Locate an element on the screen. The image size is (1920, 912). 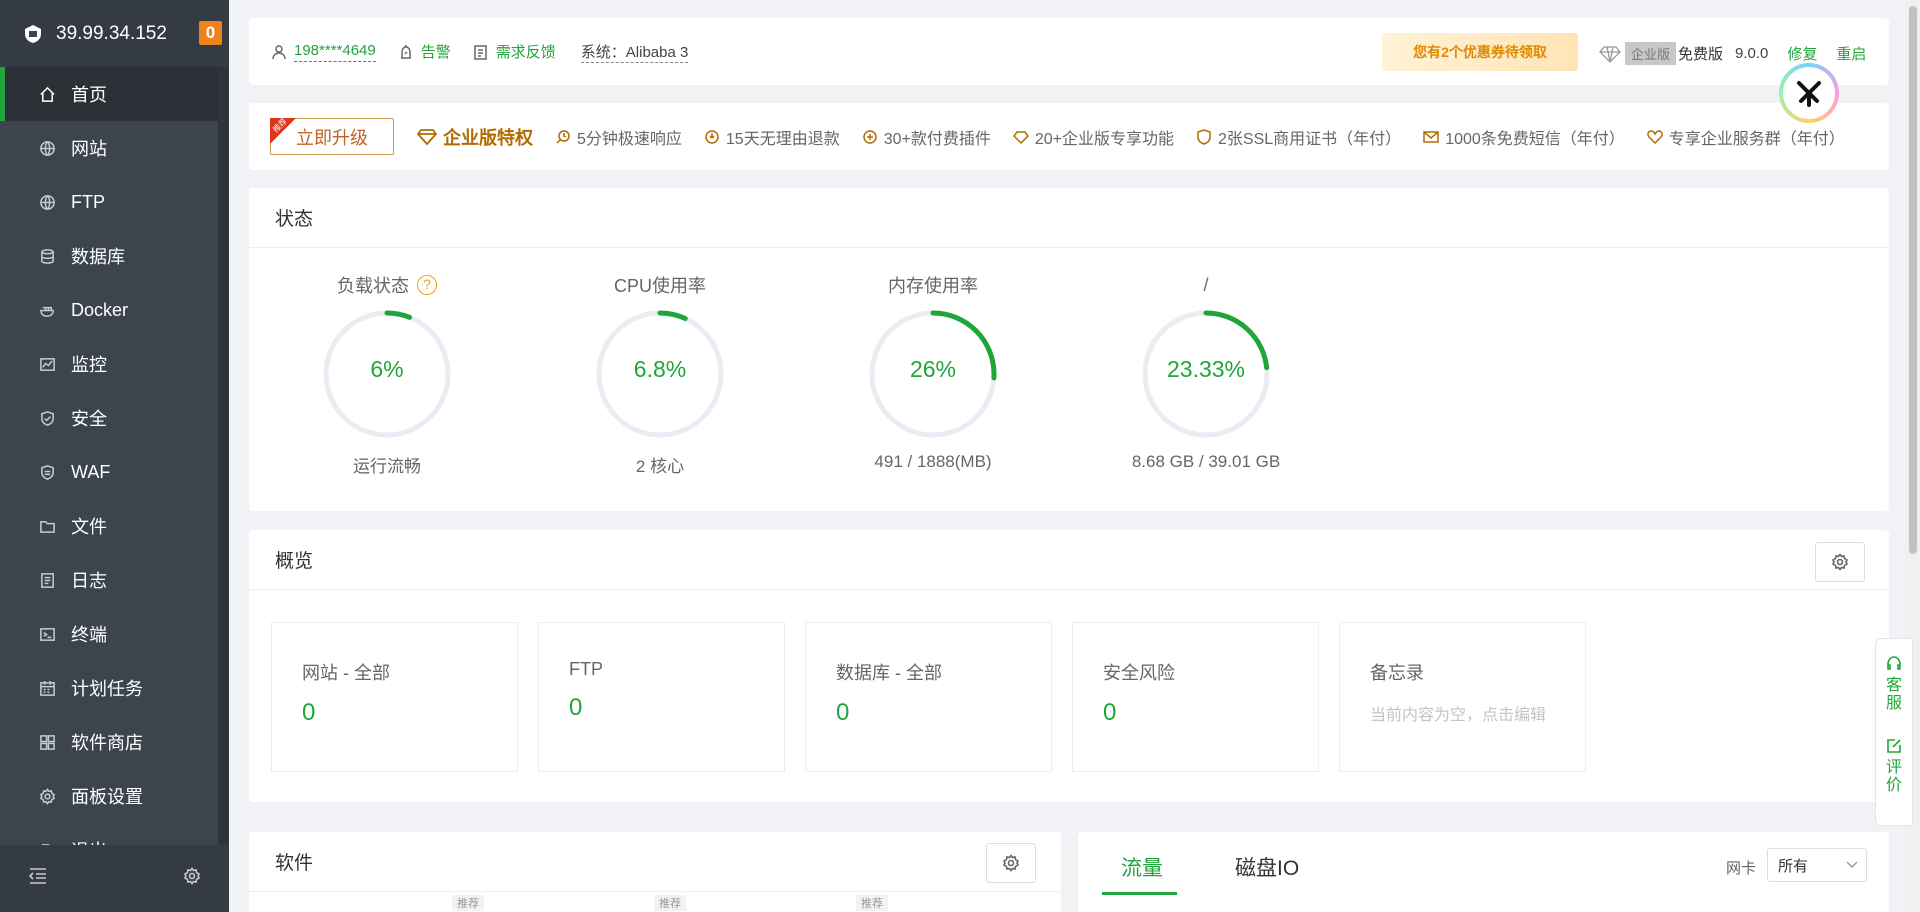
crown-diamond-icon is located at coordinates (427, 136).